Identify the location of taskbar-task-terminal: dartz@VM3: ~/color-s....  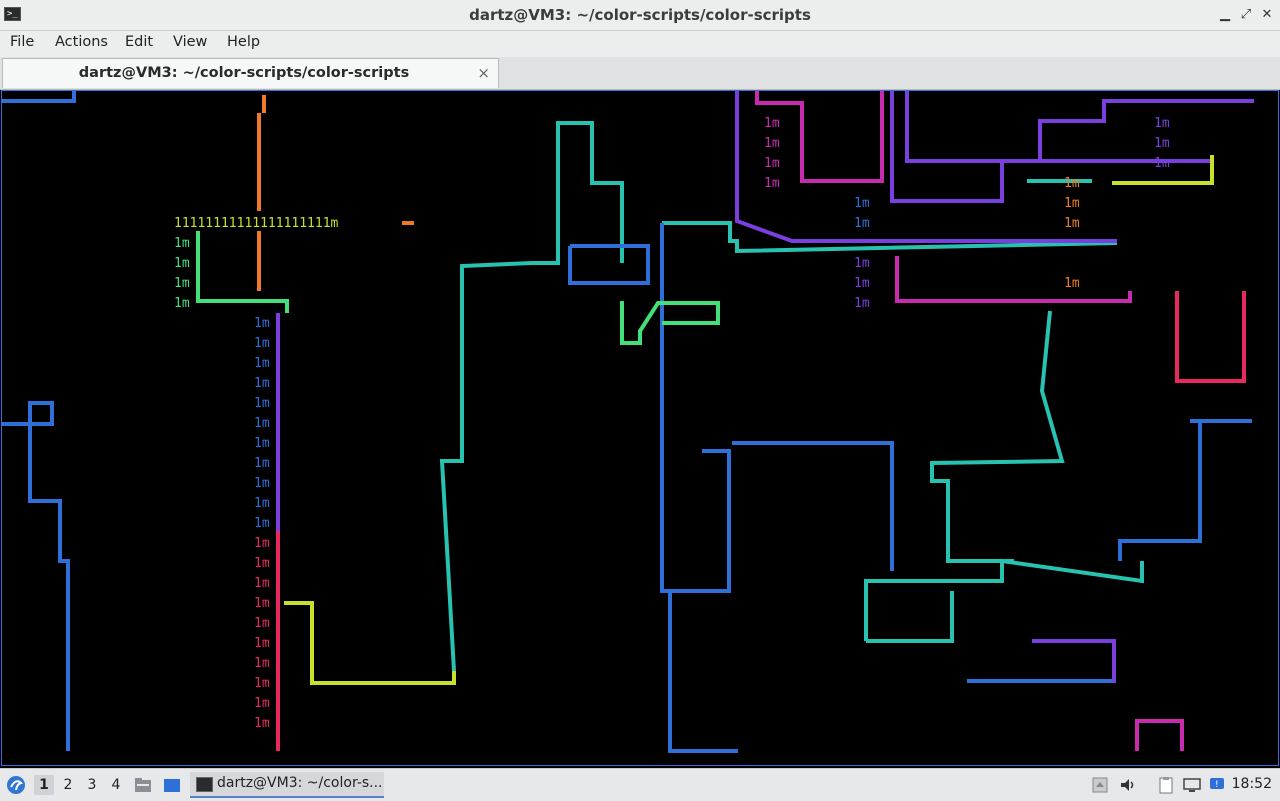
(287, 785).